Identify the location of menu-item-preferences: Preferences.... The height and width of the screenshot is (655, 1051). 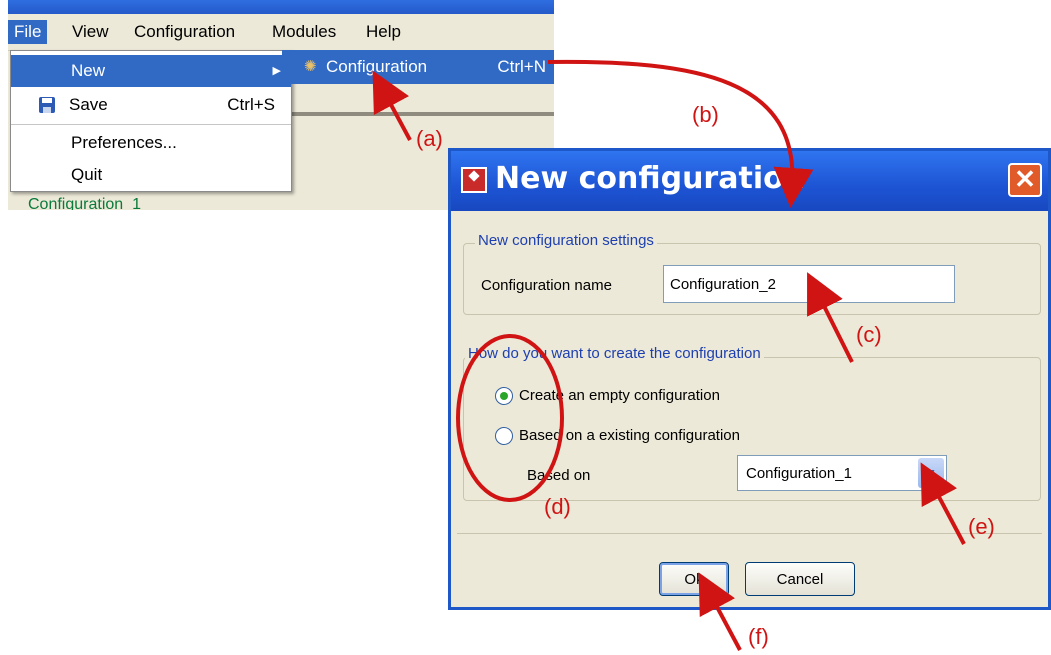
(151, 143).